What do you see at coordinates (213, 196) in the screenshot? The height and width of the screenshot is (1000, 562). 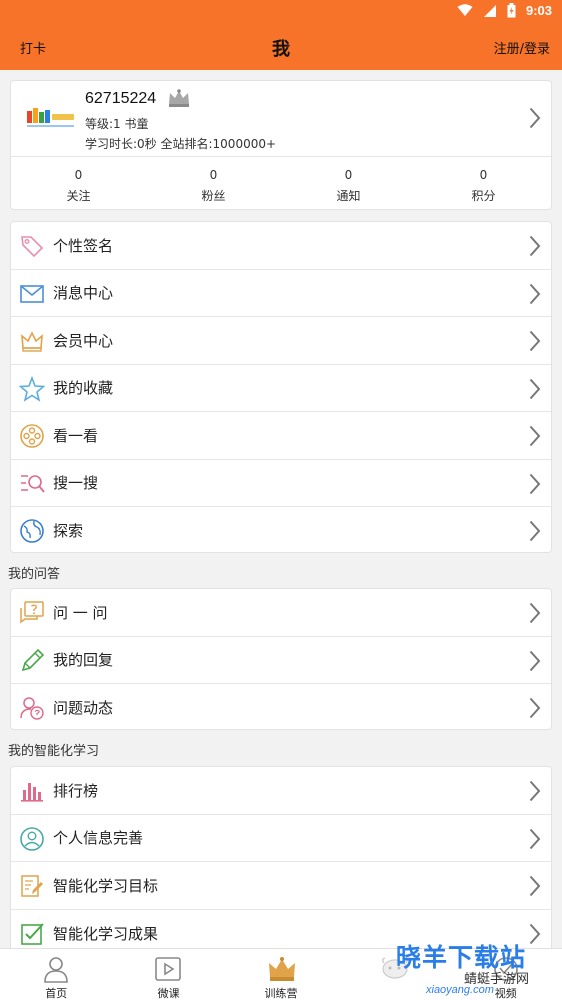 I see `counter-label: 粉丝` at bounding box center [213, 196].